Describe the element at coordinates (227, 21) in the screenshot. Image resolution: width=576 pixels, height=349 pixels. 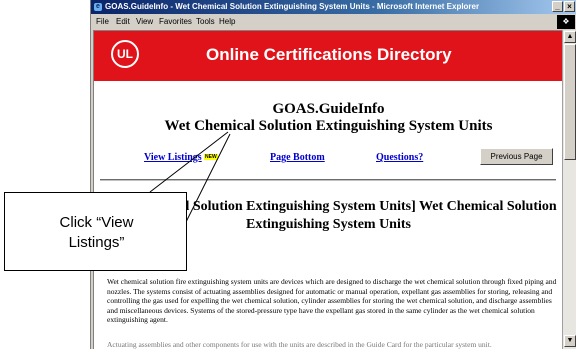
I see `menu-help: Help` at that location.